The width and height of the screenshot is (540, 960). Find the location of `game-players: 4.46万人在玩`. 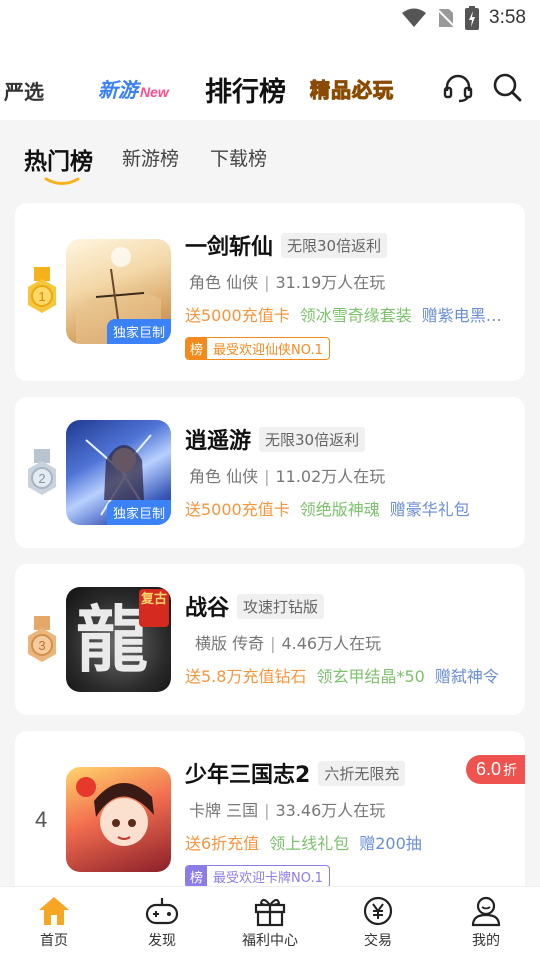

game-players: 4.46万人在玩 is located at coordinates (331, 643).